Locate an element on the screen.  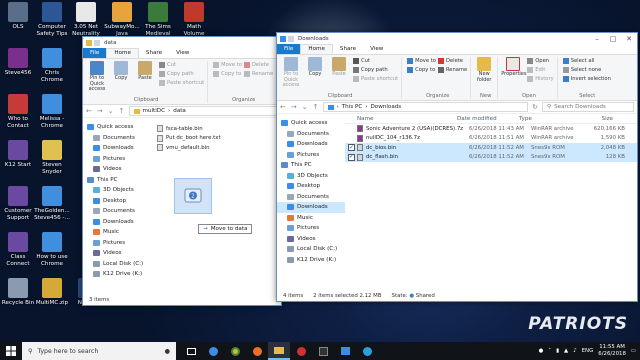
breadcrumb-item: data is located at coordinates (179, 111).